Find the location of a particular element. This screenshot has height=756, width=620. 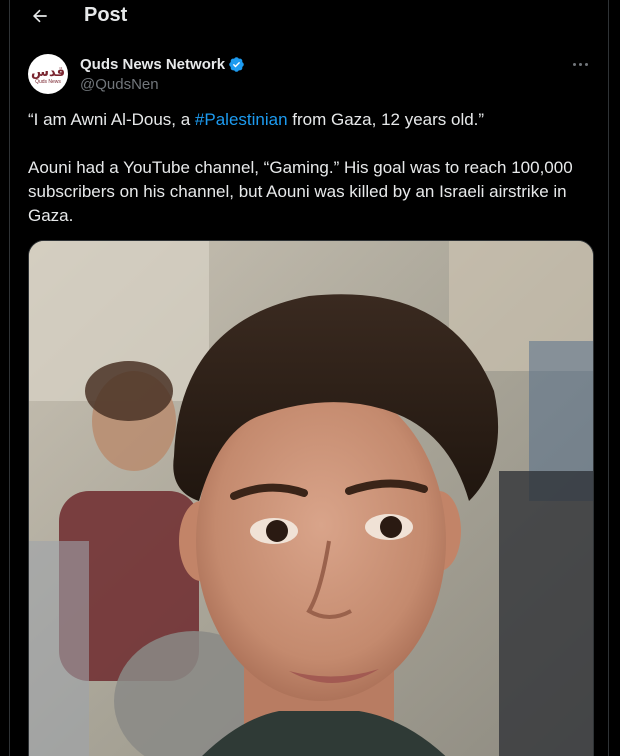

author-info: Quds News Network @QudsNen is located at coordinates (162, 73).